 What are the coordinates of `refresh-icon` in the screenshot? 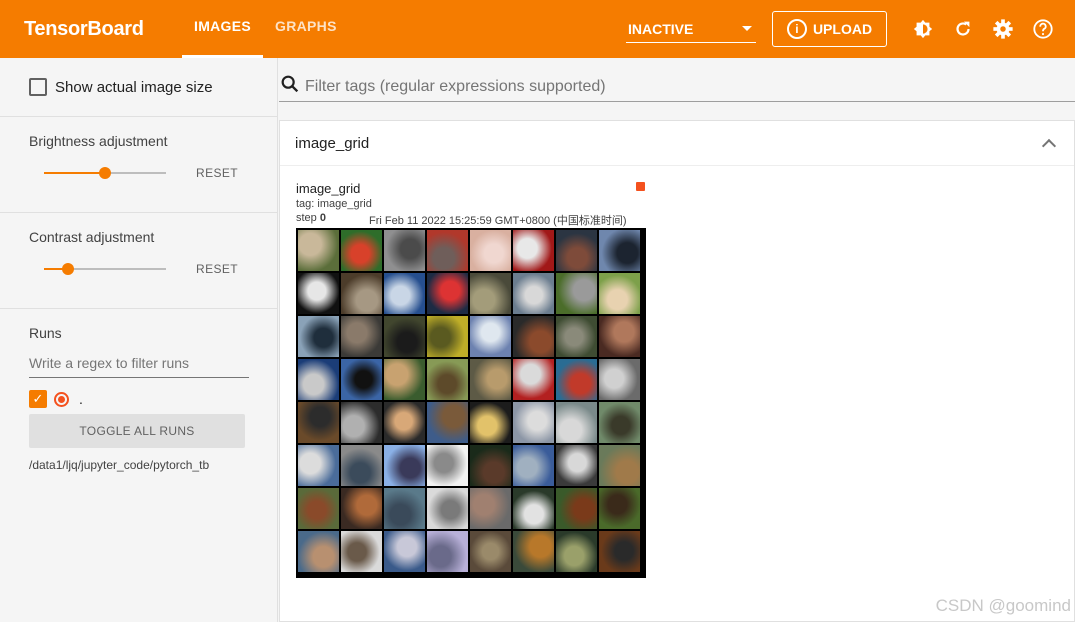 It's located at (963, 29).